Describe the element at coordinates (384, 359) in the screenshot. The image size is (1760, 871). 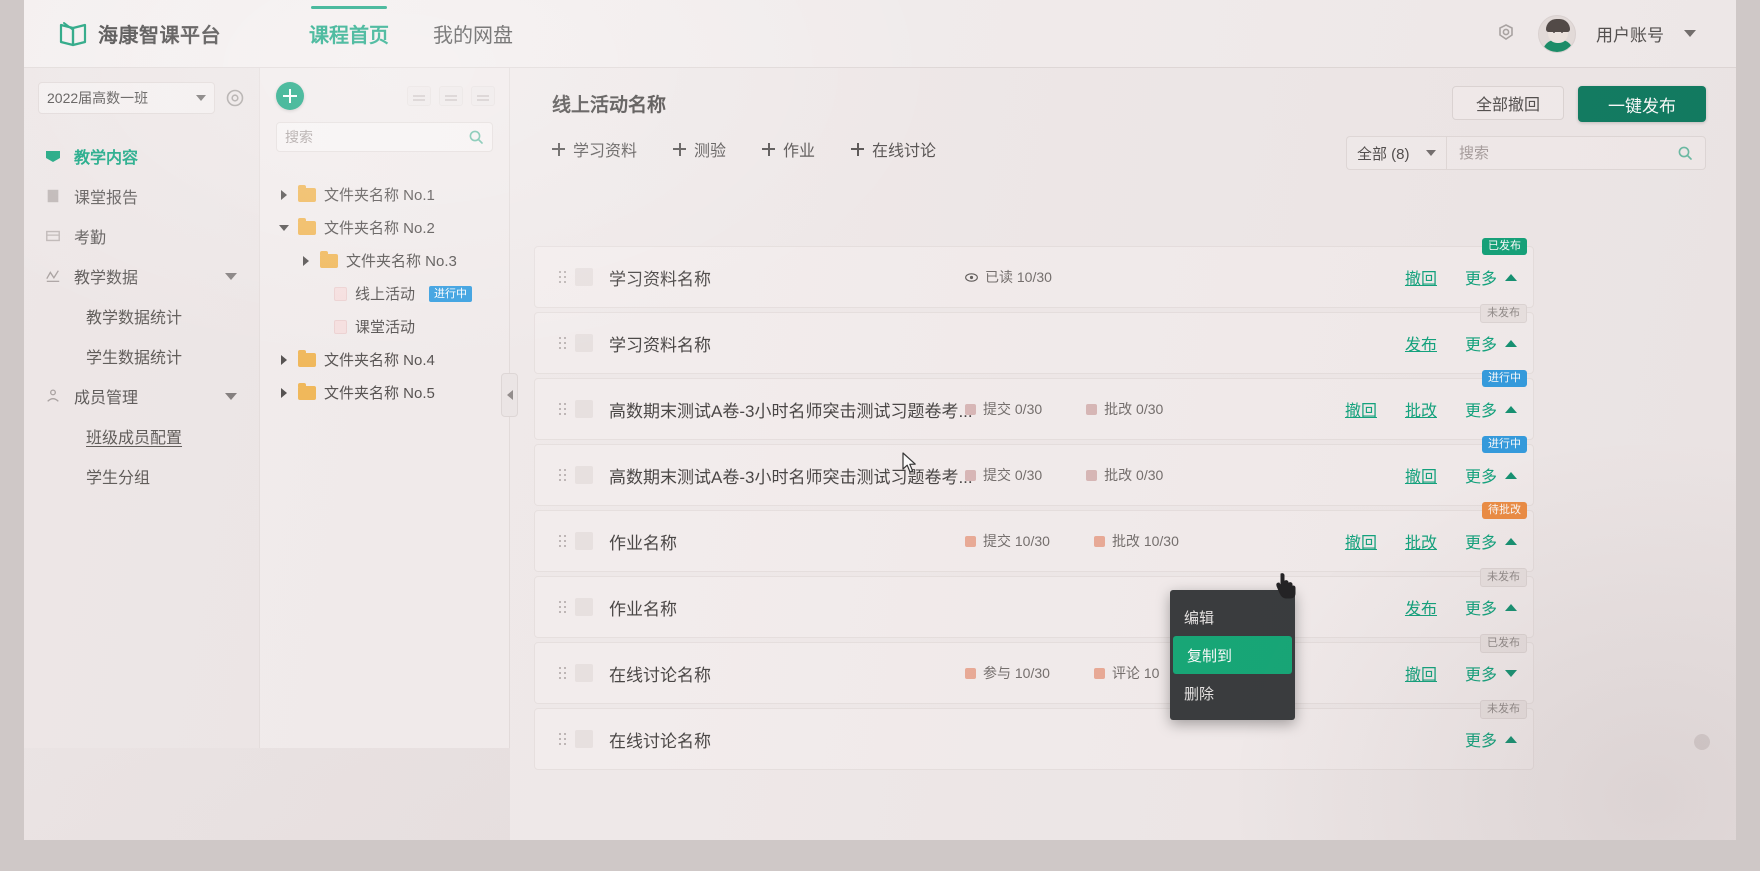
I see `tree-node-folder-4: 文件夹名称 No.4` at that location.